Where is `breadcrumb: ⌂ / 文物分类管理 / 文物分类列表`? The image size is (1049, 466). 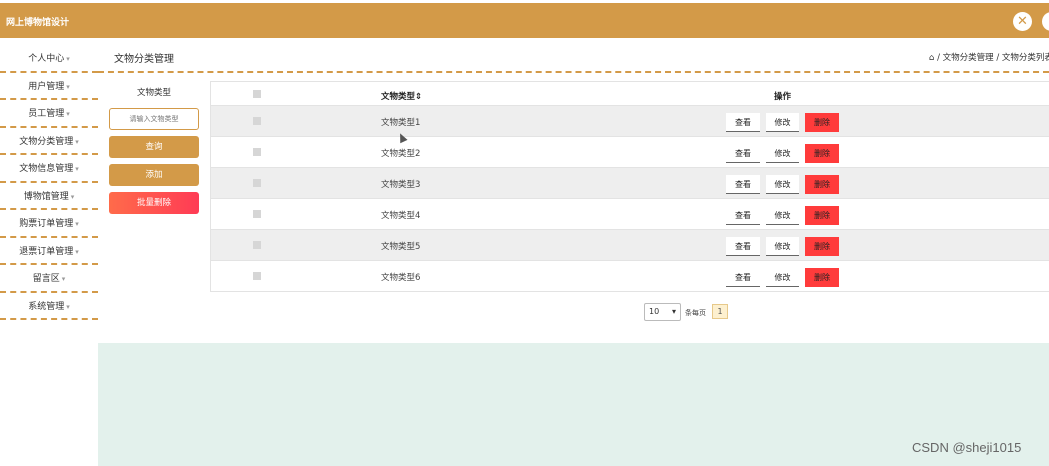 breadcrumb: ⌂ / 文物分类管理 / 文物分类列表 is located at coordinates (989, 57).